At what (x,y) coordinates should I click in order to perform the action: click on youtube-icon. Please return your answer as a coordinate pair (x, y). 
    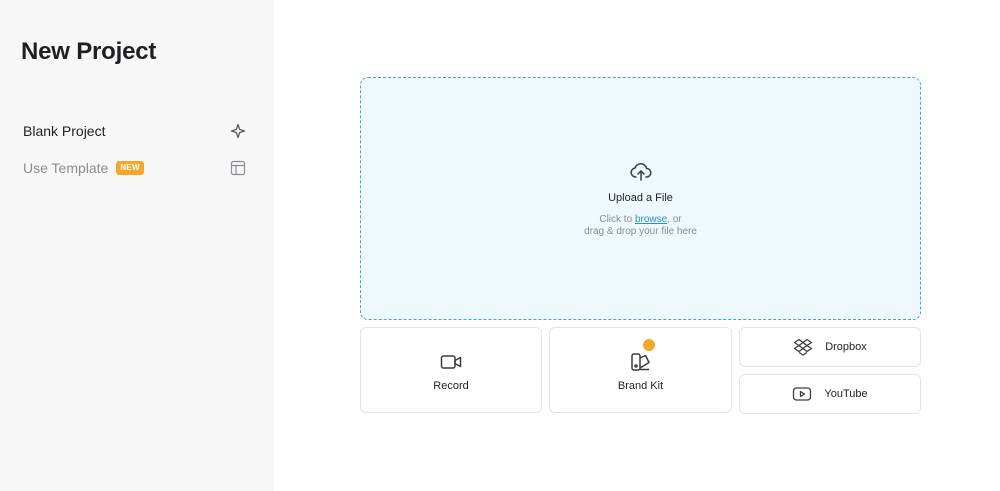
    Looking at the image, I should click on (802, 394).